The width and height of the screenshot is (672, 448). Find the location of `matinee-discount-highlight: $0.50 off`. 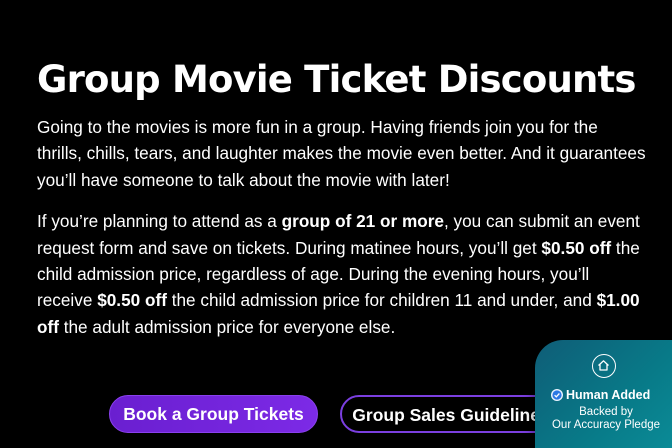

matinee-discount-highlight: $0.50 off is located at coordinates (576, 247).